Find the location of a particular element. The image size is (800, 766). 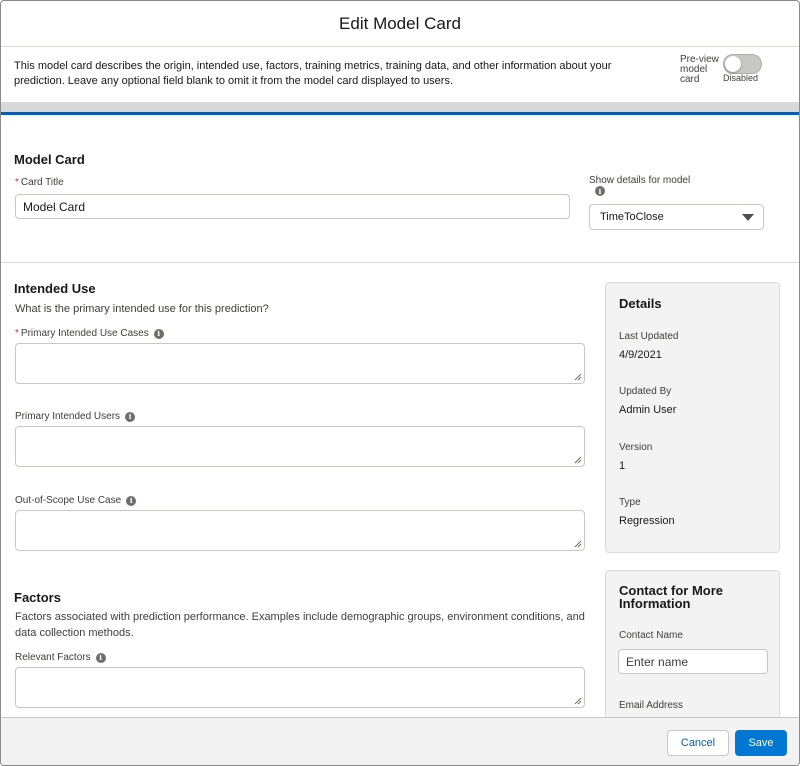

last-updated-label: Last Updated is located at coordinates (649, 336).